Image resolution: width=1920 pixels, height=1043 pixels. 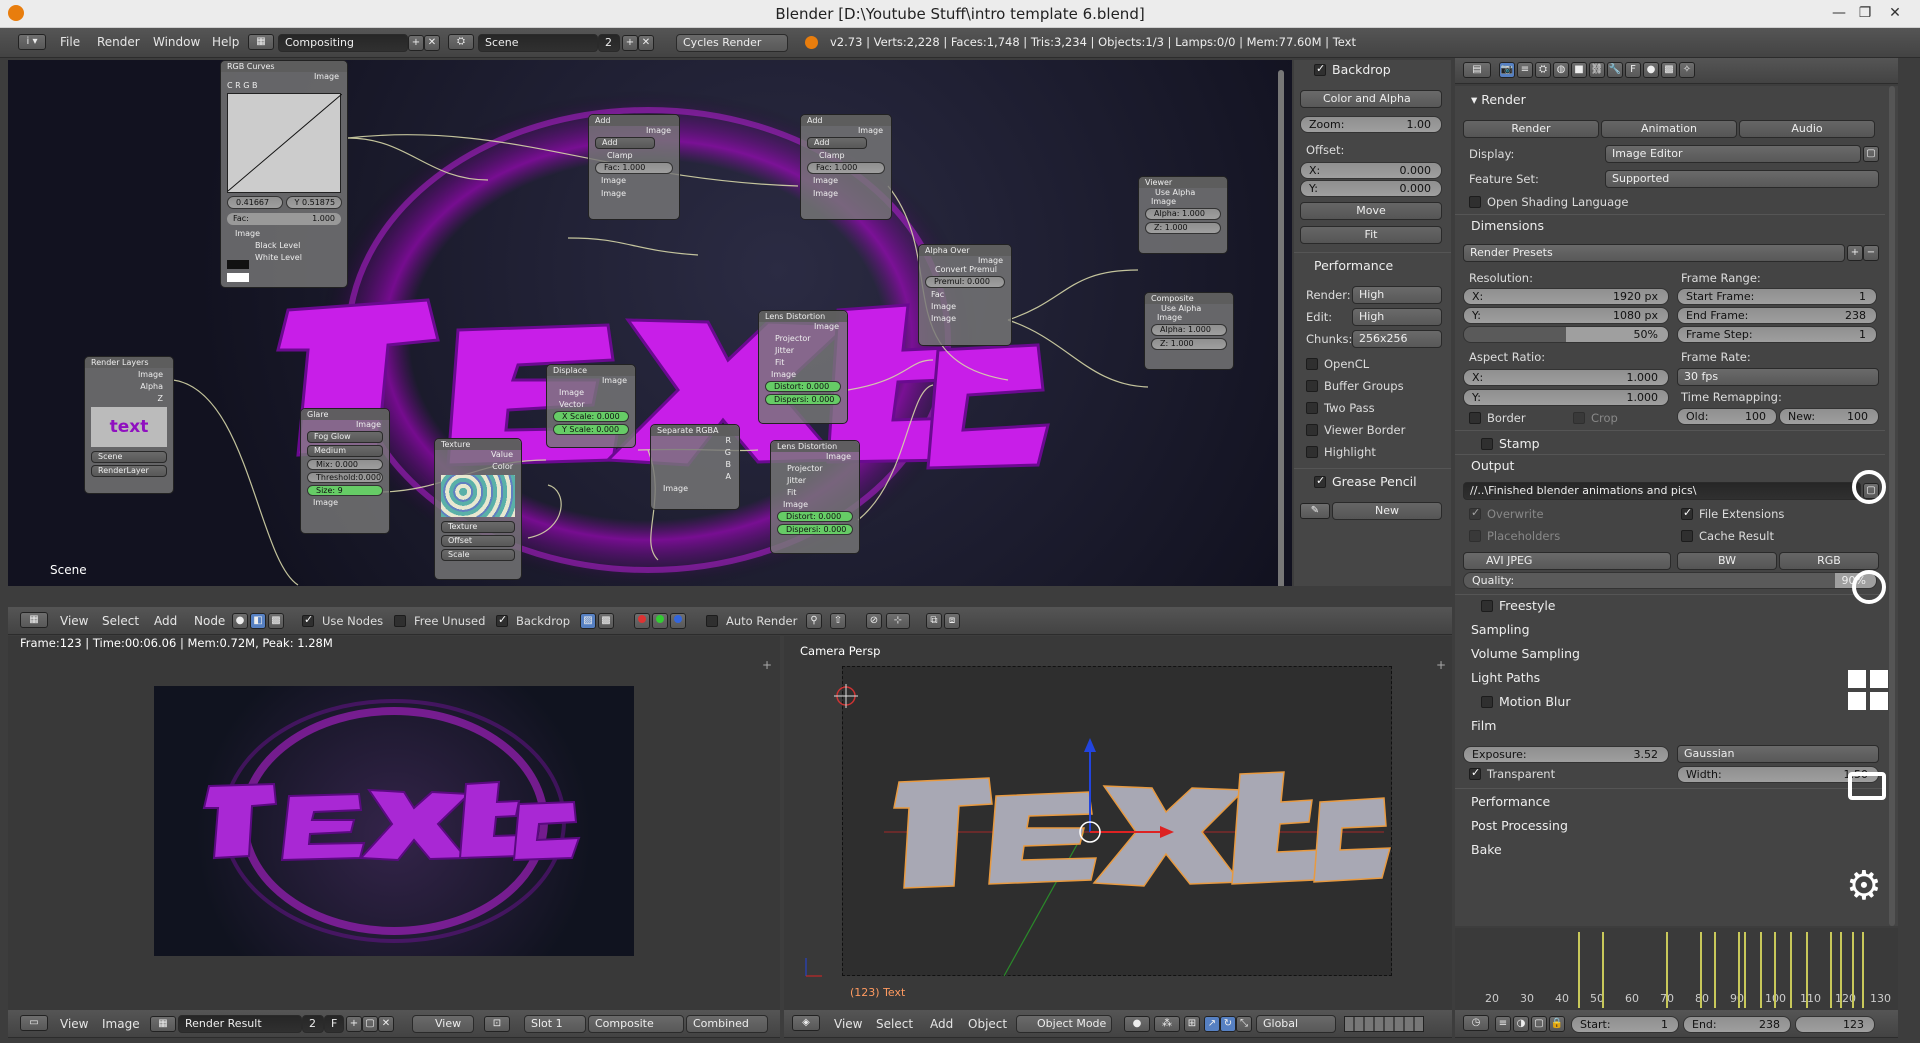 I want to click on render-layer-select: Composite, so click(x=636, y=1024).